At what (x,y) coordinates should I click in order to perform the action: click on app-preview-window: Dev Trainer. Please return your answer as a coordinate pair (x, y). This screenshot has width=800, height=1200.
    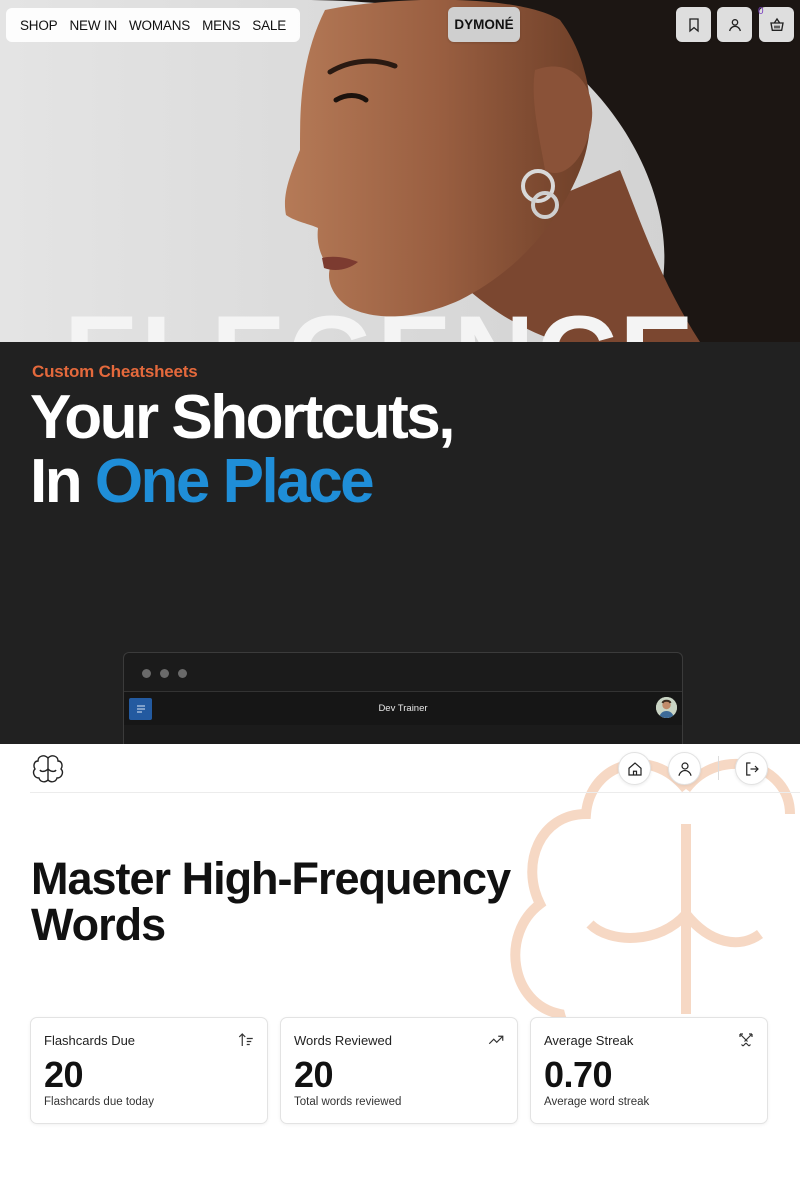
    Looking at the image, I should click on (403, 698).